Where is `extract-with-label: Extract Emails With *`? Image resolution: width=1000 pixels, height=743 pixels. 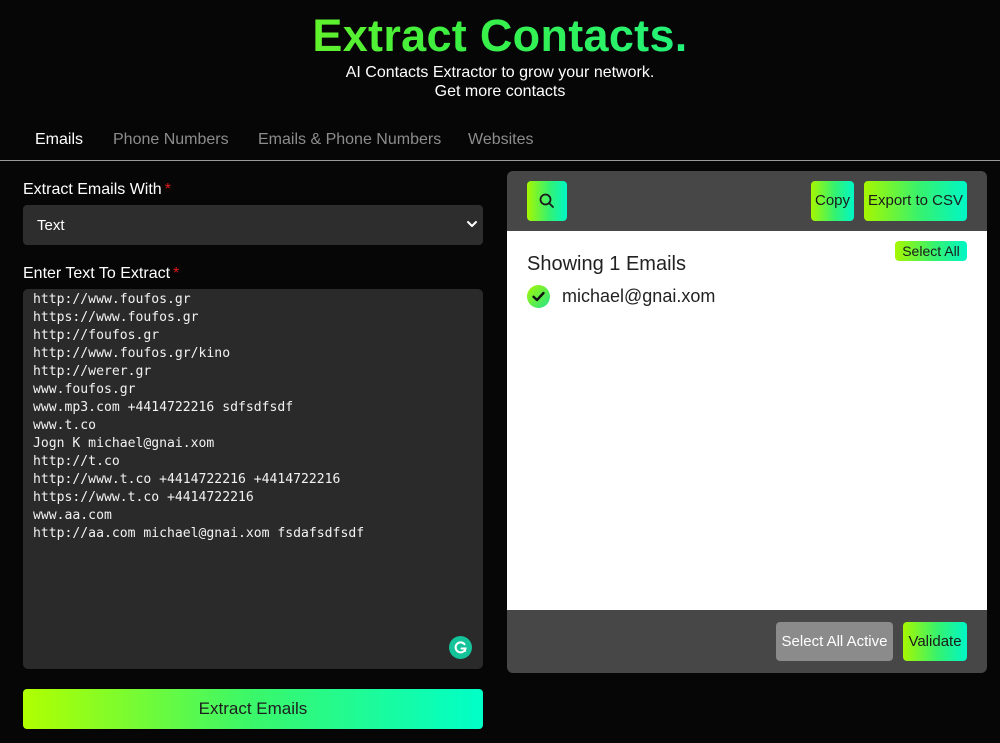
extract-with-label: Extract Emails With * is located at coordinates (97, 190).